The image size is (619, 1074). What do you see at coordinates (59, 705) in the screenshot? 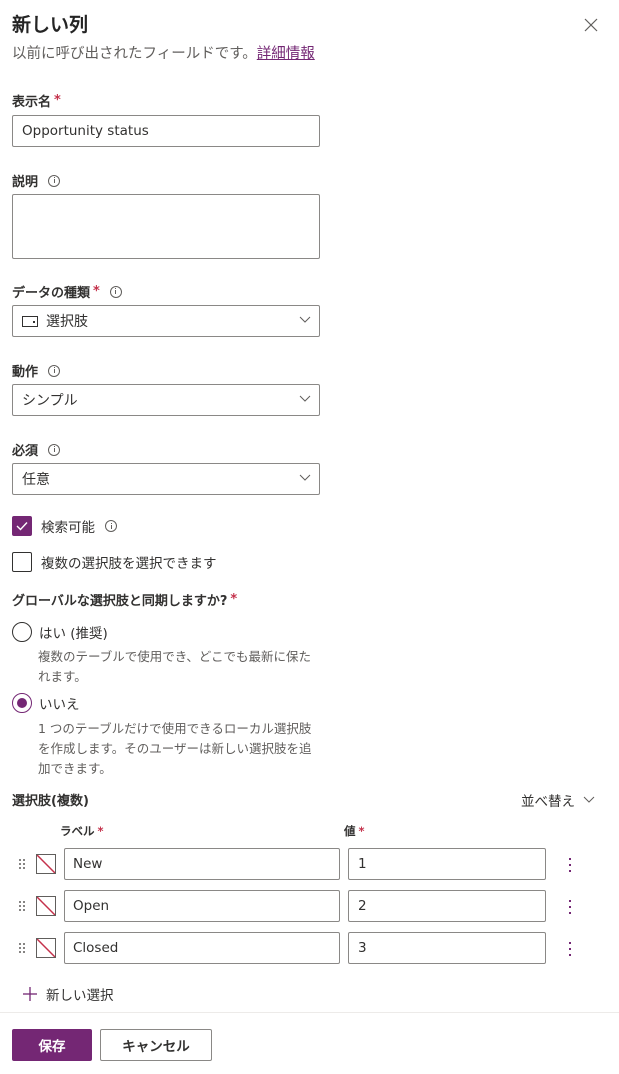
I see `radio-no-label: いいえ` at bounding box center [59, 705].